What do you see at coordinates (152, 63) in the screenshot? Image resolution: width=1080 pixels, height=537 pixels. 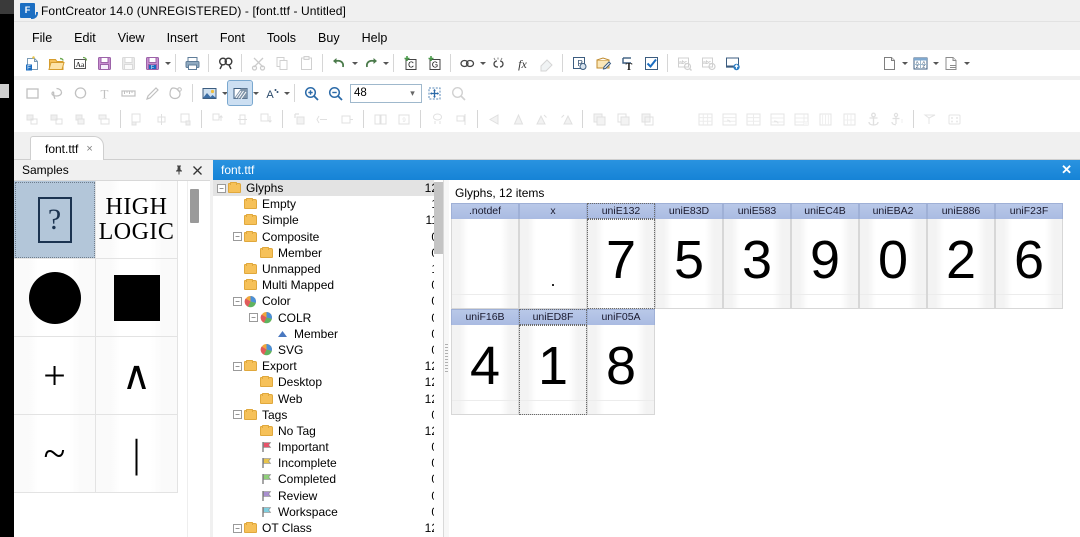 I see `save-all-icon: F` at bounding box center [152, 63].